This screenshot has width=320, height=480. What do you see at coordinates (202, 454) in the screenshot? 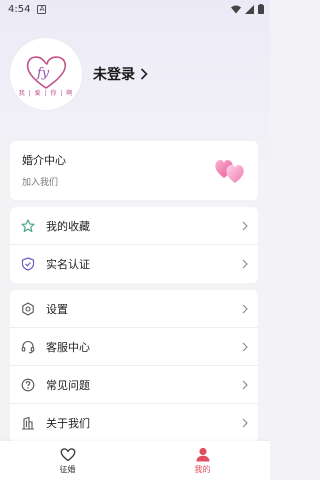
I see `user-icon` at bounding box center [202, 454].